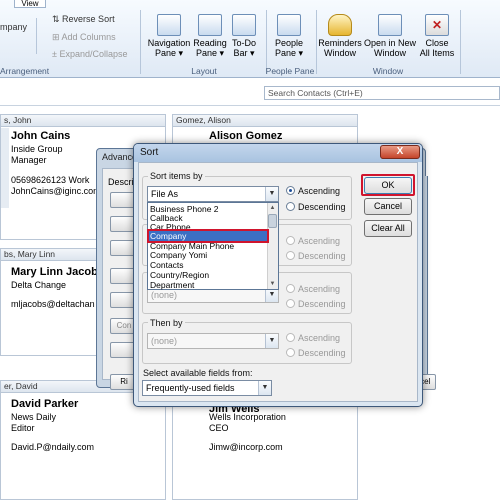 The image size is (500, 500). I want to click on sort-dialog-titlebar, so click(278, 153).